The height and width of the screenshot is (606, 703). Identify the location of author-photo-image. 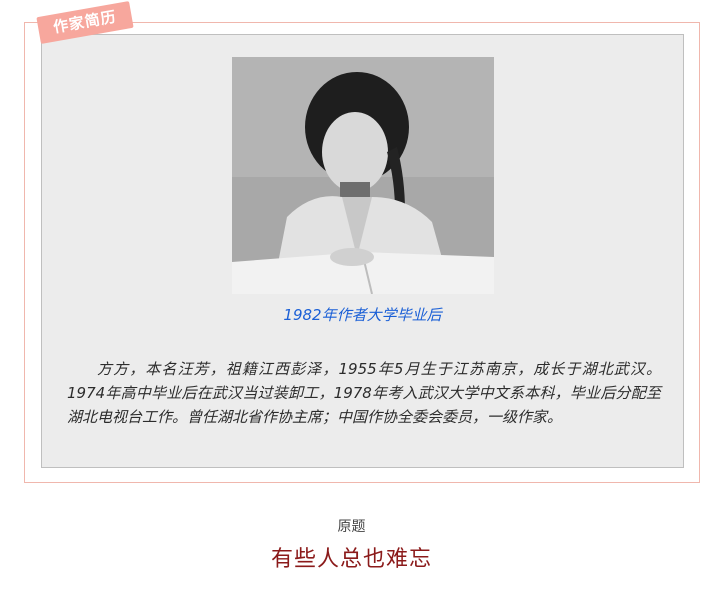
(363, 175).